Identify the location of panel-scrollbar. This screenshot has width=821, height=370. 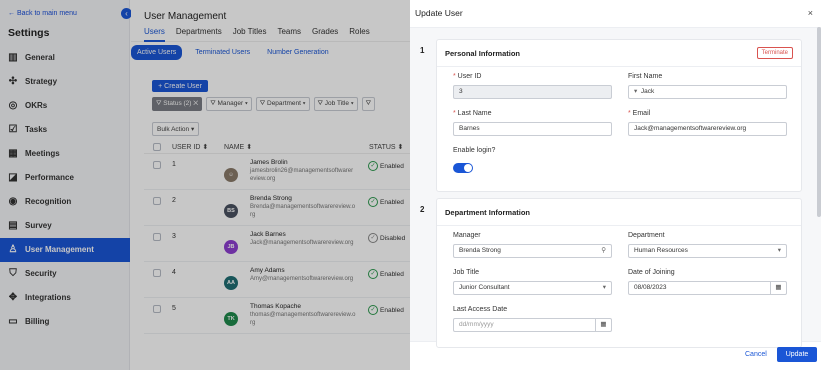
(819, 122).